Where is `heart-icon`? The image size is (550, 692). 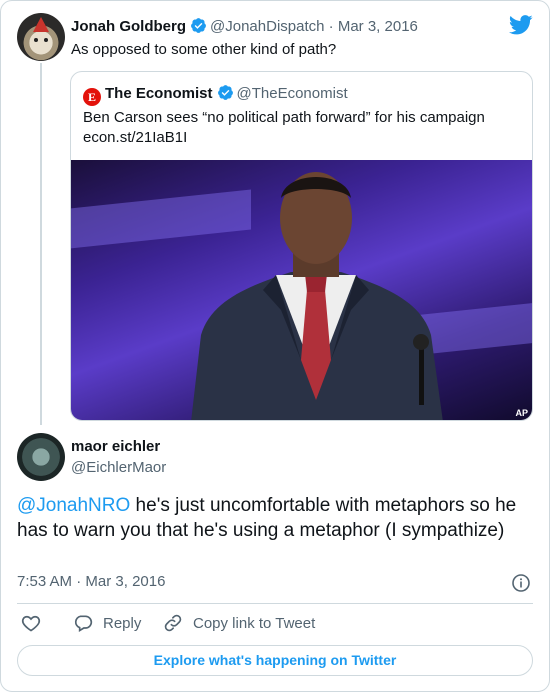 heart-icon is located at coordinates (31, 623).